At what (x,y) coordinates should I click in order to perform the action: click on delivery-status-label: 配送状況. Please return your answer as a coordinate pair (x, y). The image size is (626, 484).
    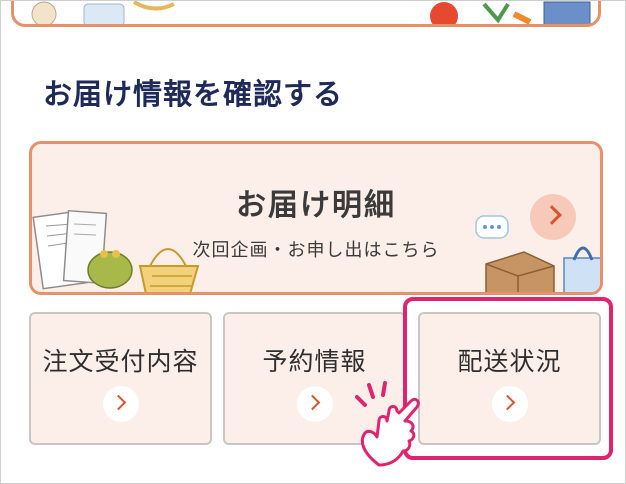
    Looking at the image, I should click on (509, 361).